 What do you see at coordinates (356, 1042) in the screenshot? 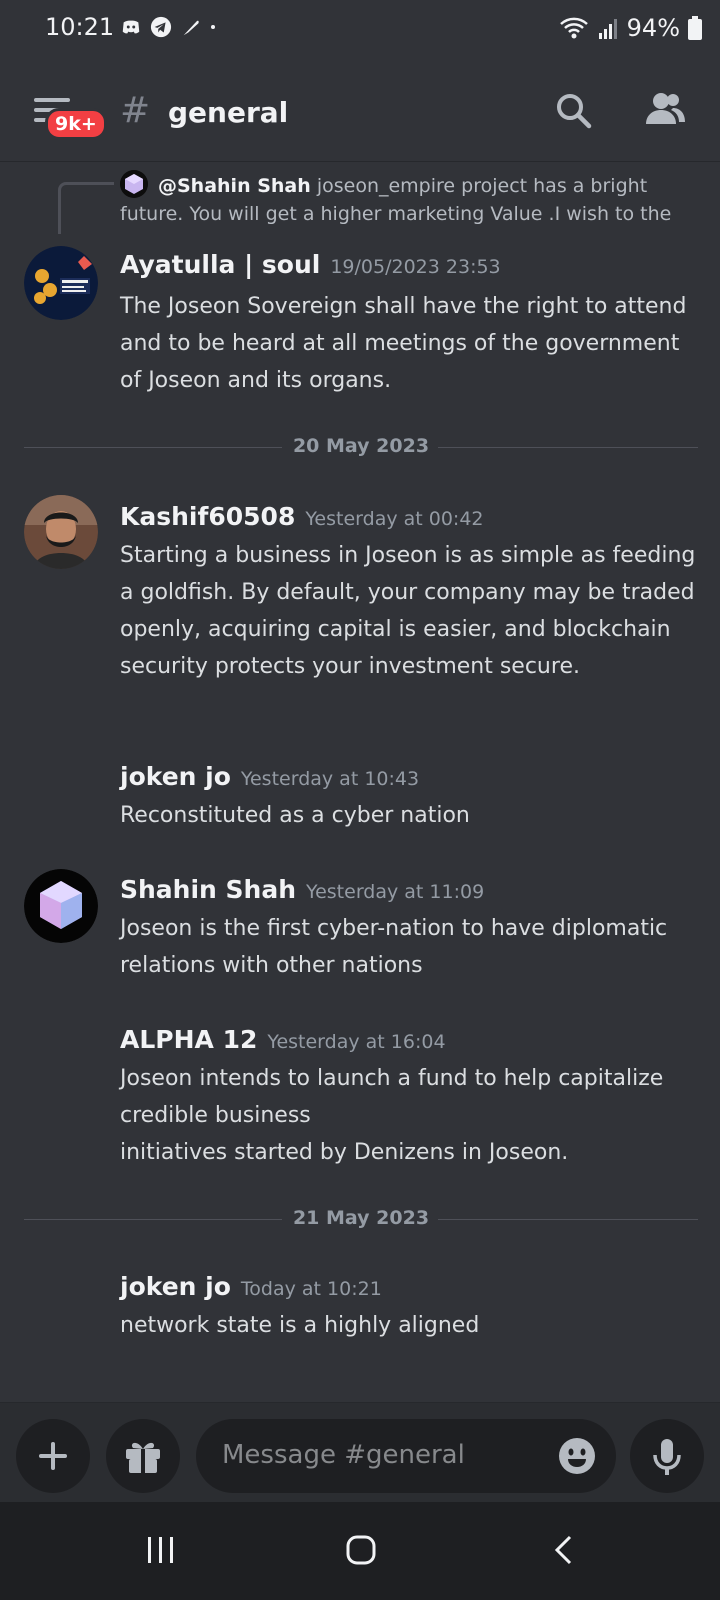
I see `message-timestamp: Yesterday at 16:04` at bounding box center [356, 1042].